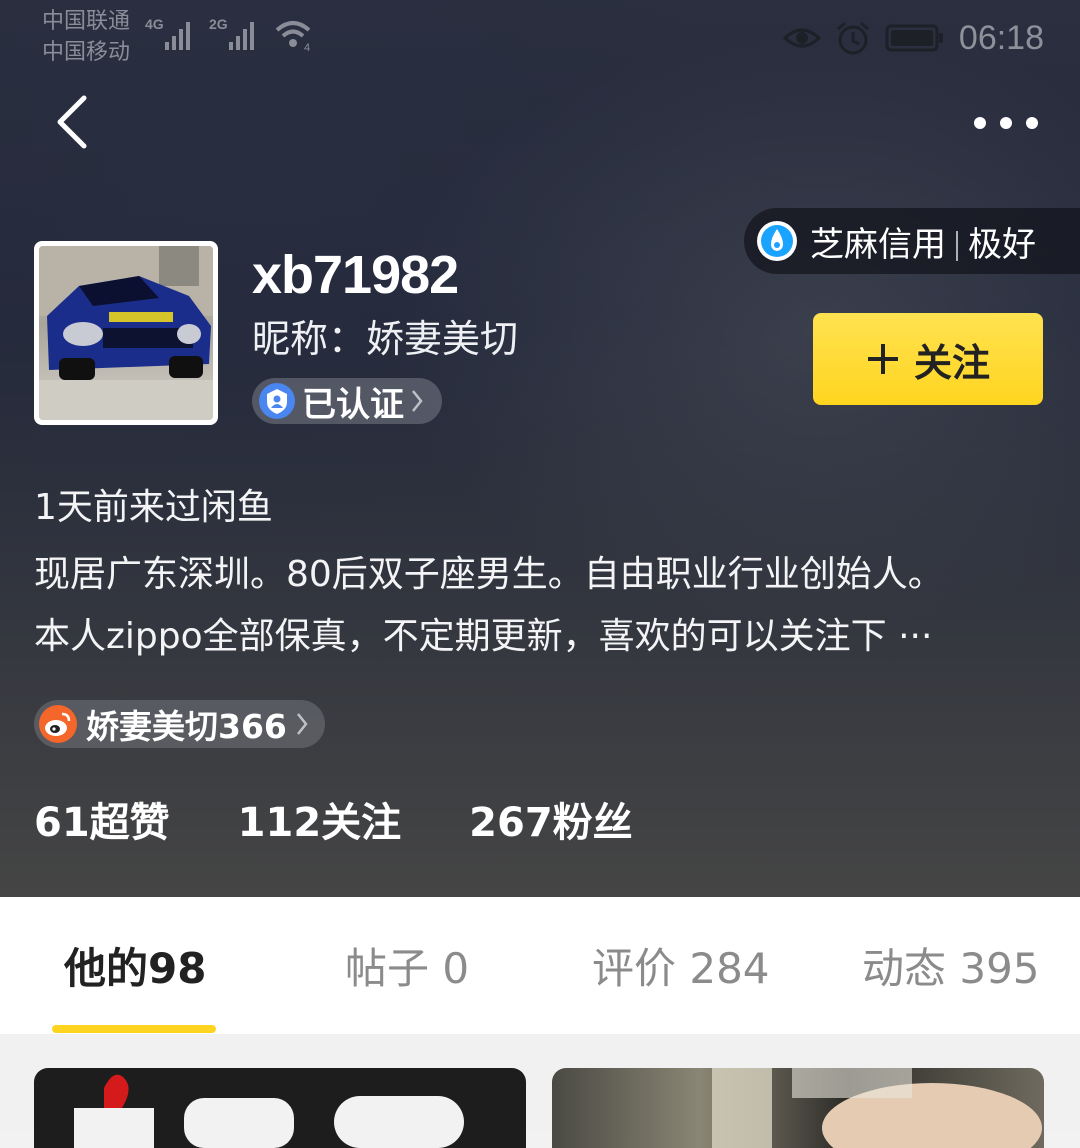 This screenshot has height=1148, width=1080. What do you see at coordinates (153, 507) in the screenshot?
I see `last-visit-text: 1天前来过闲鱼` at bounding box center [153, 507].